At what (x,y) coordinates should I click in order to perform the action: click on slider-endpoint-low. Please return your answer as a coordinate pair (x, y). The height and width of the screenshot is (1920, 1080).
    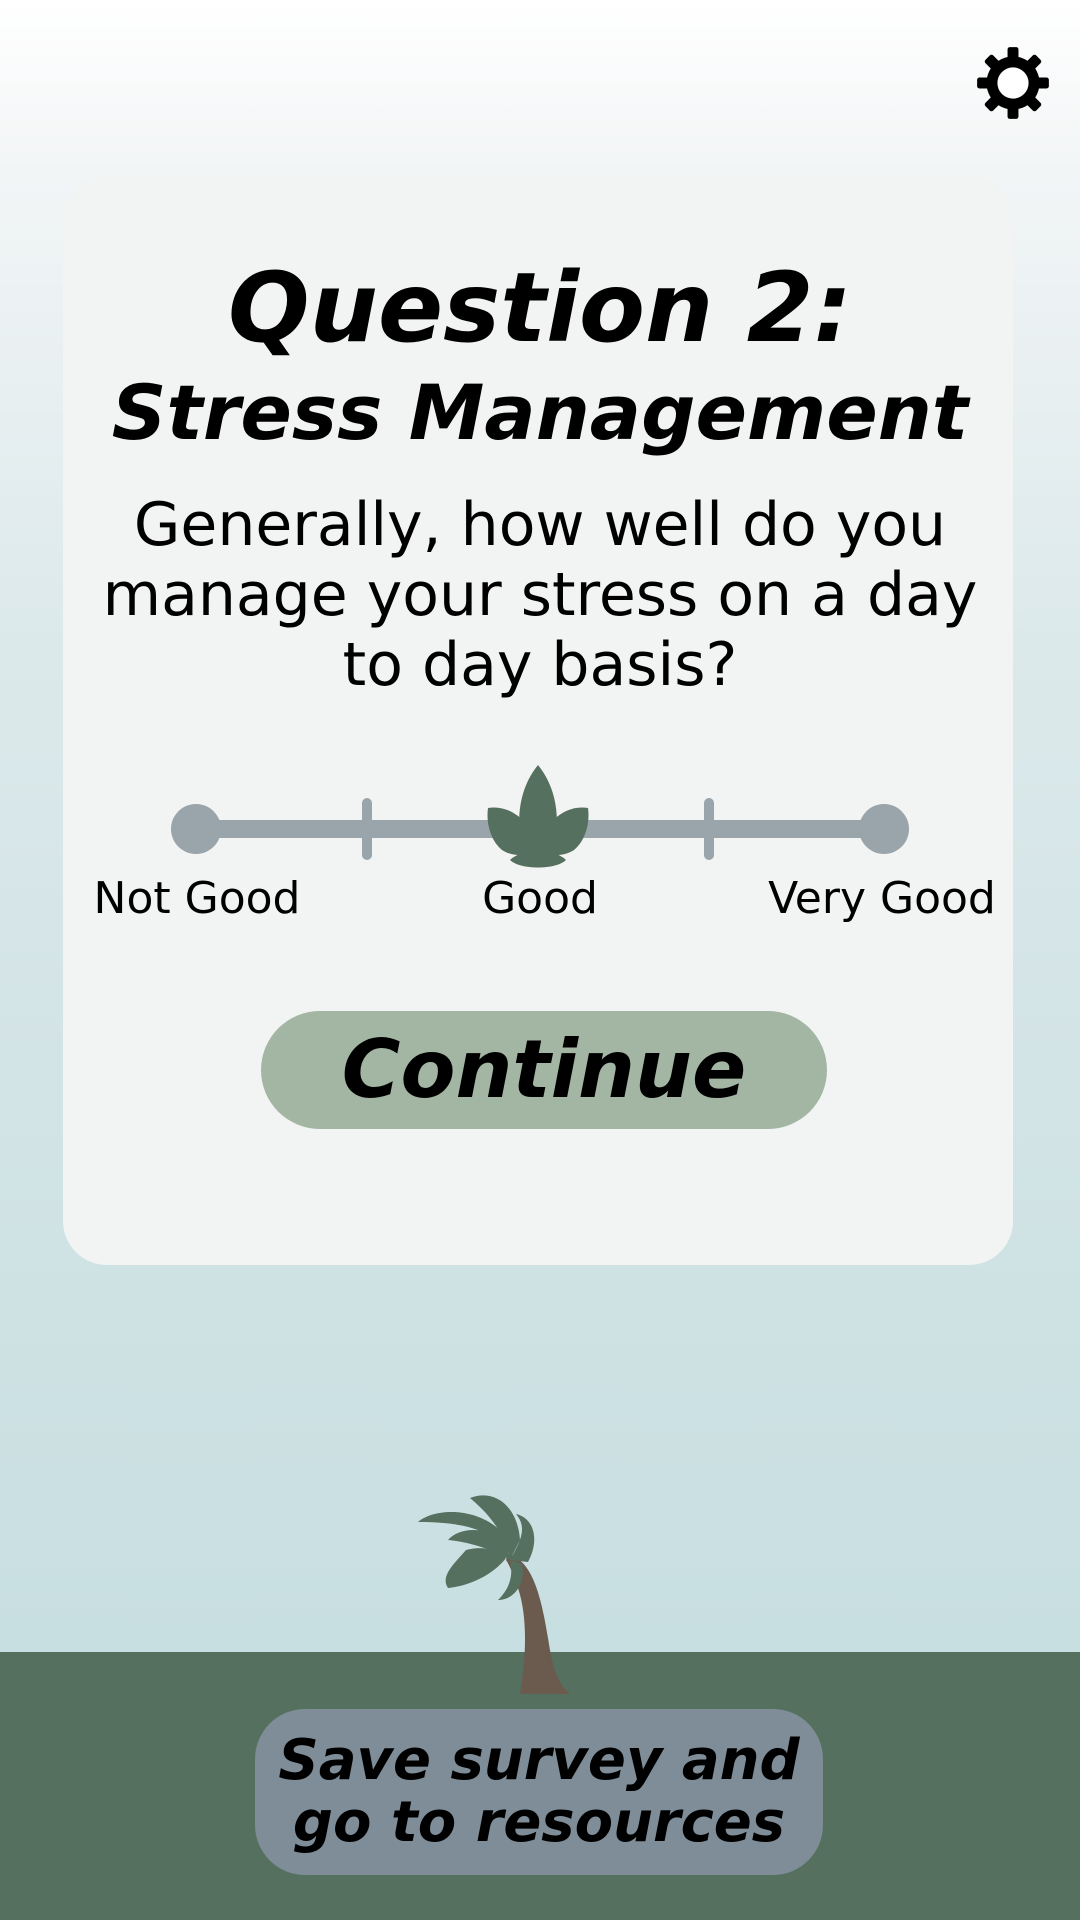
    Looking at the image, I should click on (196, 829).